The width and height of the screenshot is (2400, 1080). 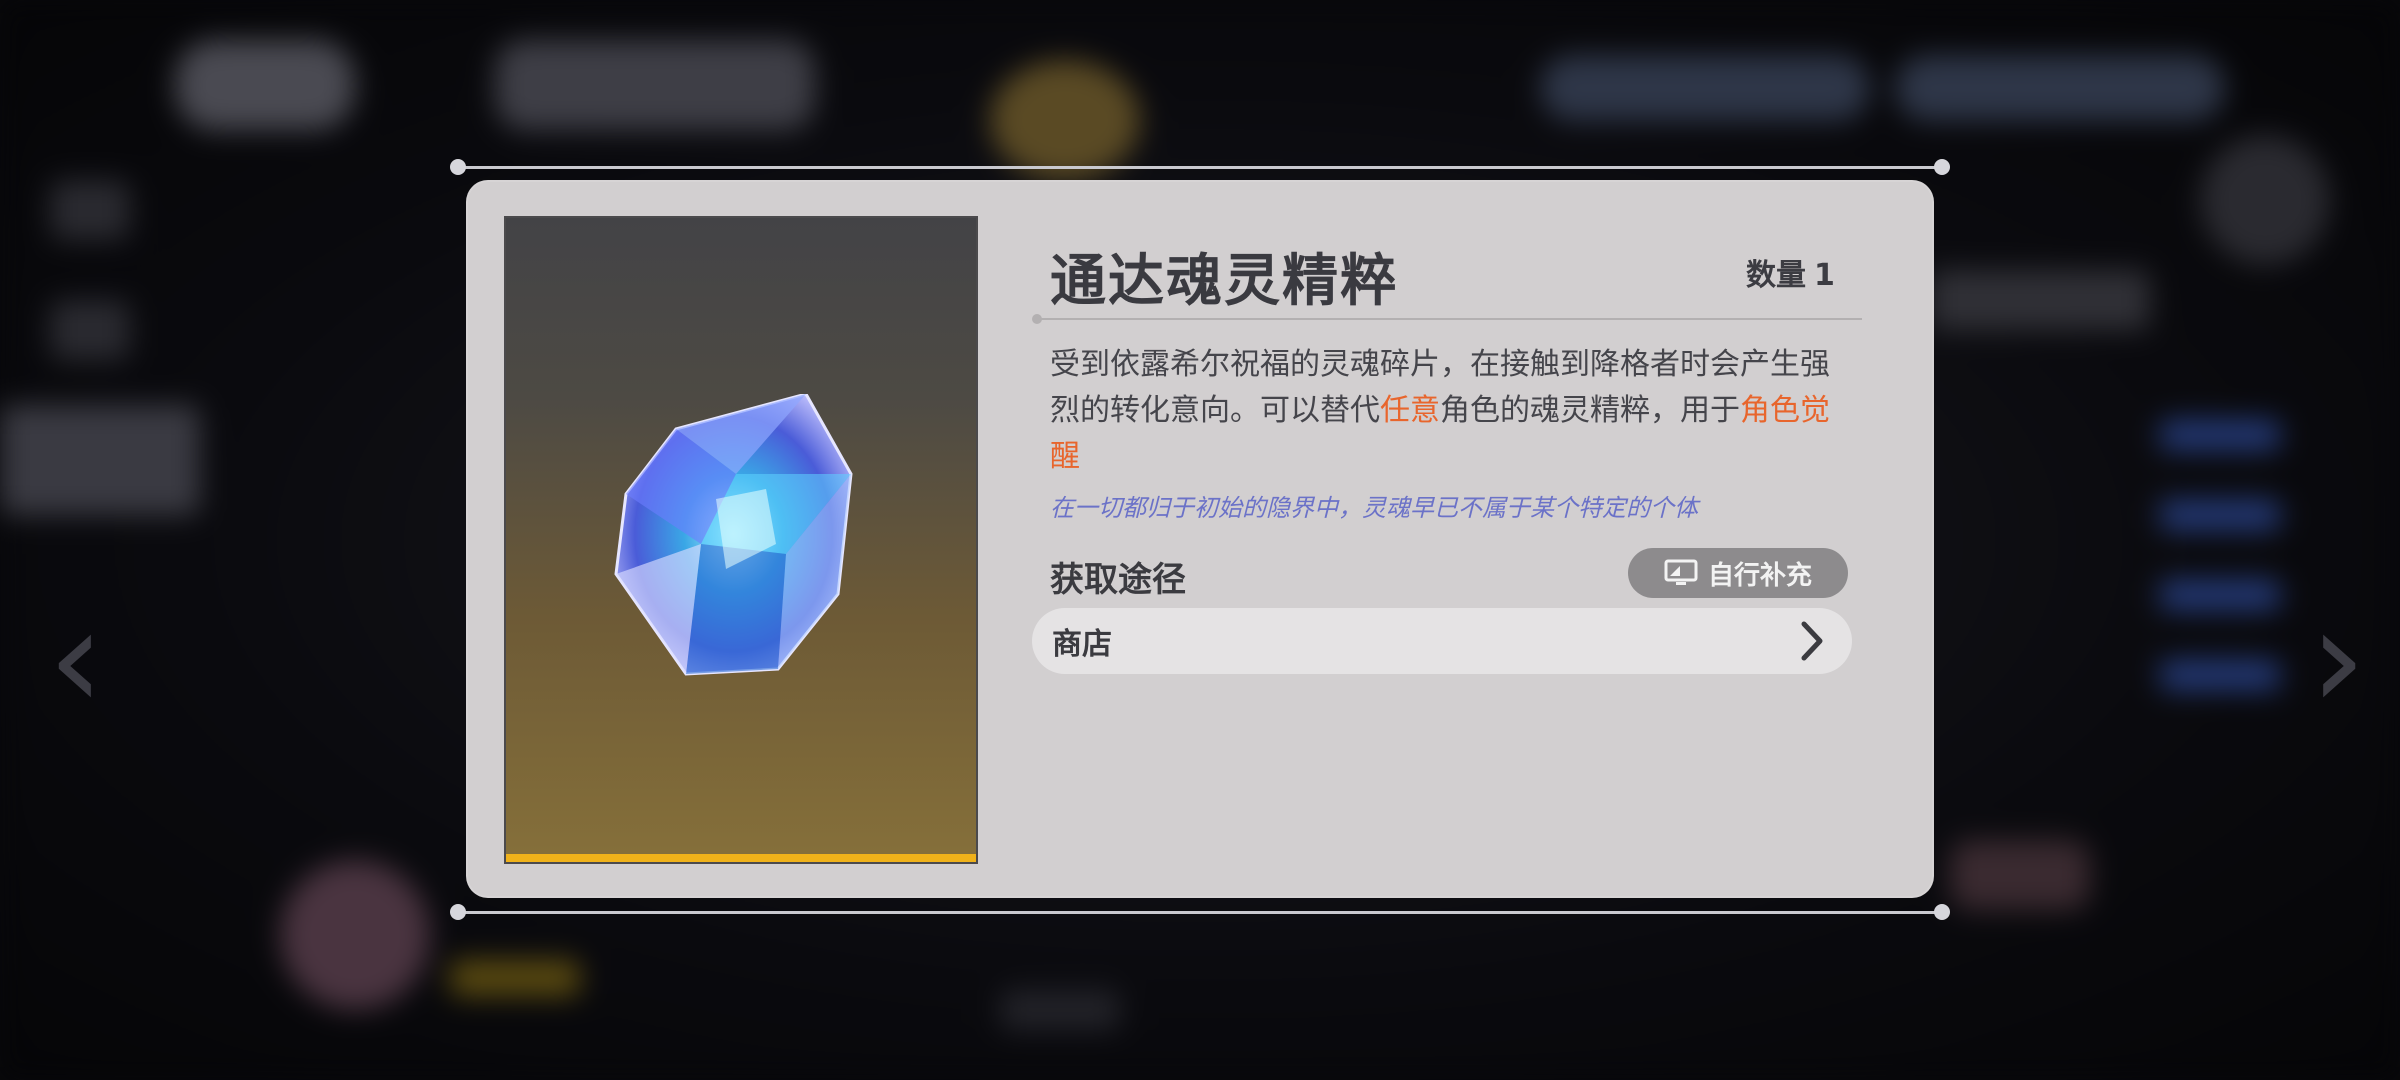 I want to click on description-text: 角色的魂灵精粹，用于, so click(x=1590, y=410).